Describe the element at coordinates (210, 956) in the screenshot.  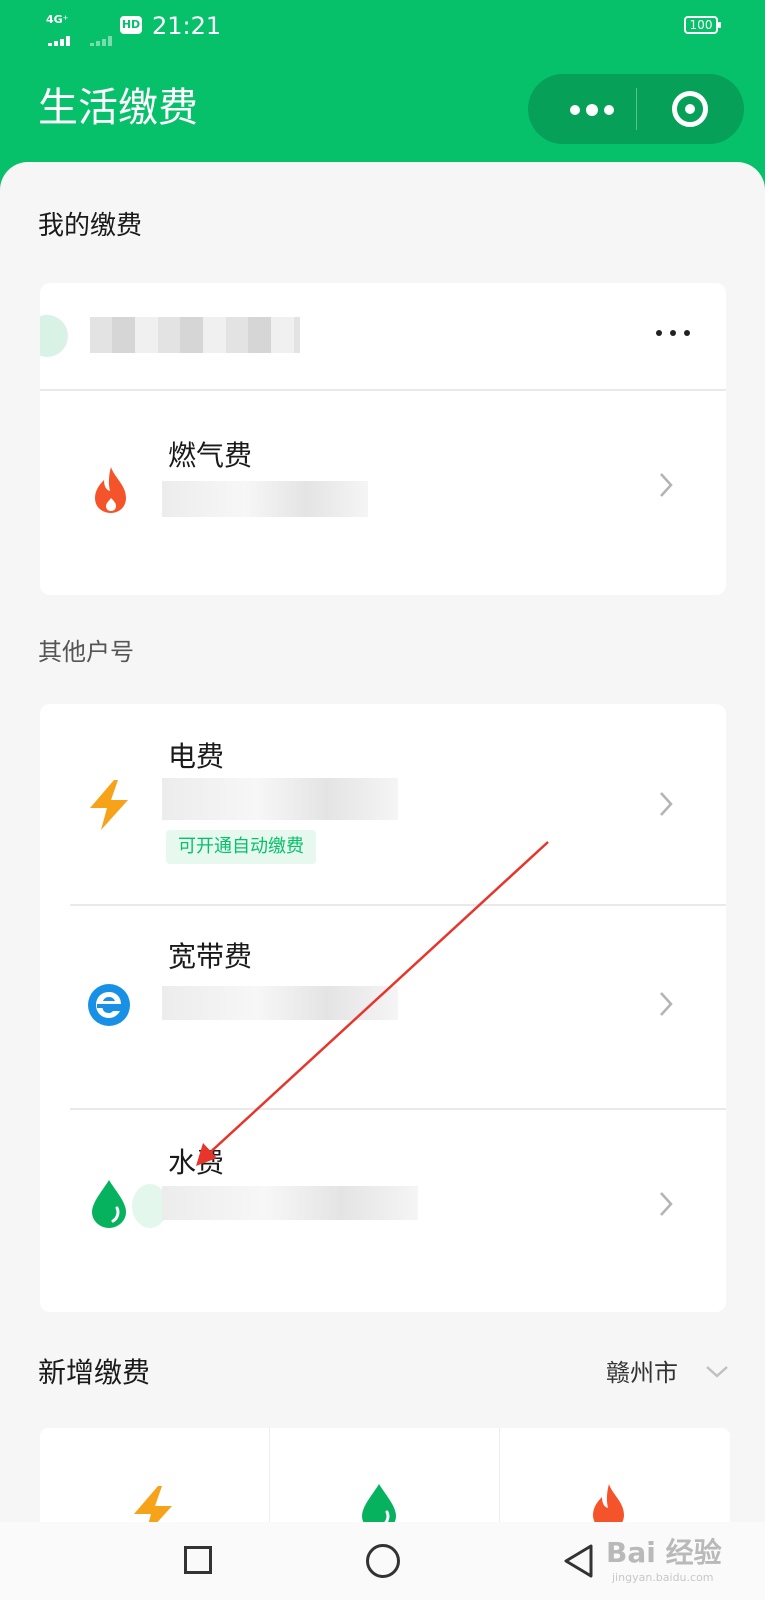
I see `broadband-fee-label: 宽带费` at that location.